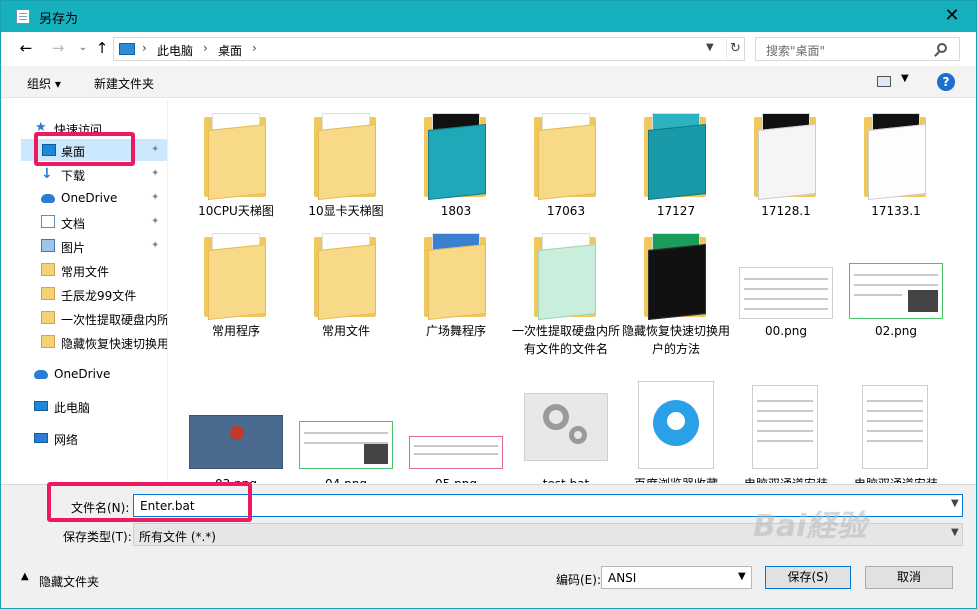 The height and width of the screenshot is (609, 977). Describe the element at coordinates (26, 48) in the screenshot. I see `back-arrow-icon: ←` at that location.